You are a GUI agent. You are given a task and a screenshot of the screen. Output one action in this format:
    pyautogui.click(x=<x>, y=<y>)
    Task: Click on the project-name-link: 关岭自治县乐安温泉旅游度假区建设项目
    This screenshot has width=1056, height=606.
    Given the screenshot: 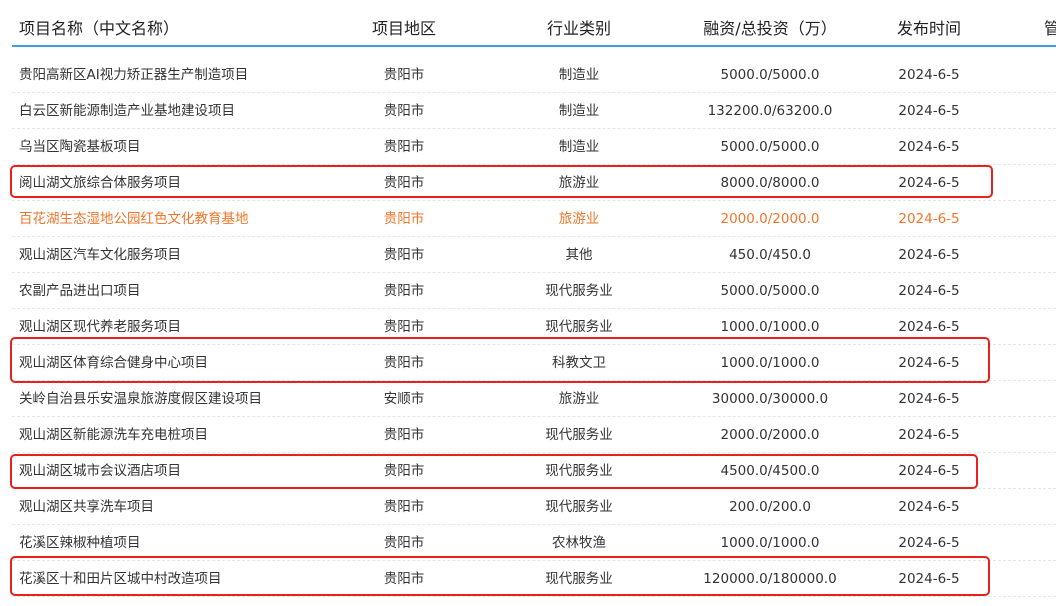 What is the action you would take?
    pyautogui.click(x=140, y=399)
    